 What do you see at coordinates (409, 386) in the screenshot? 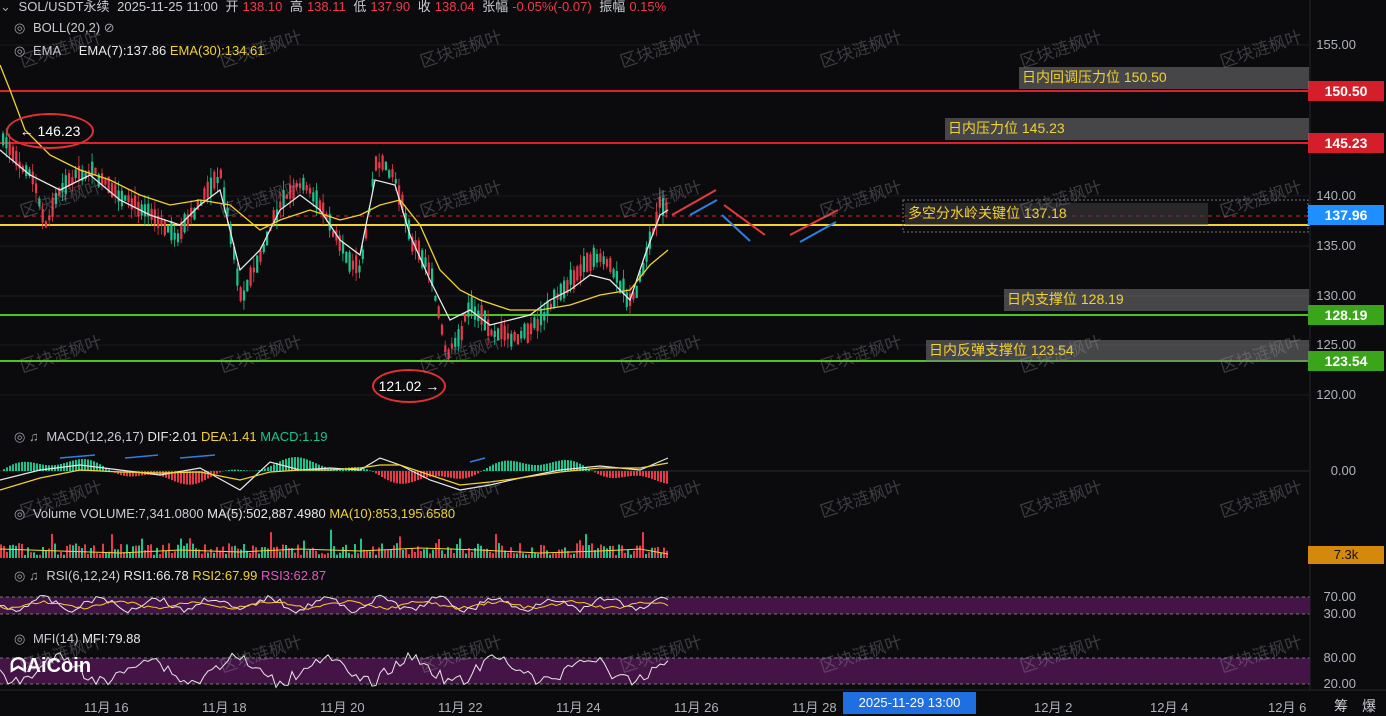
I see `low-marker: 121.02 →` at bounding box center [409, 386].